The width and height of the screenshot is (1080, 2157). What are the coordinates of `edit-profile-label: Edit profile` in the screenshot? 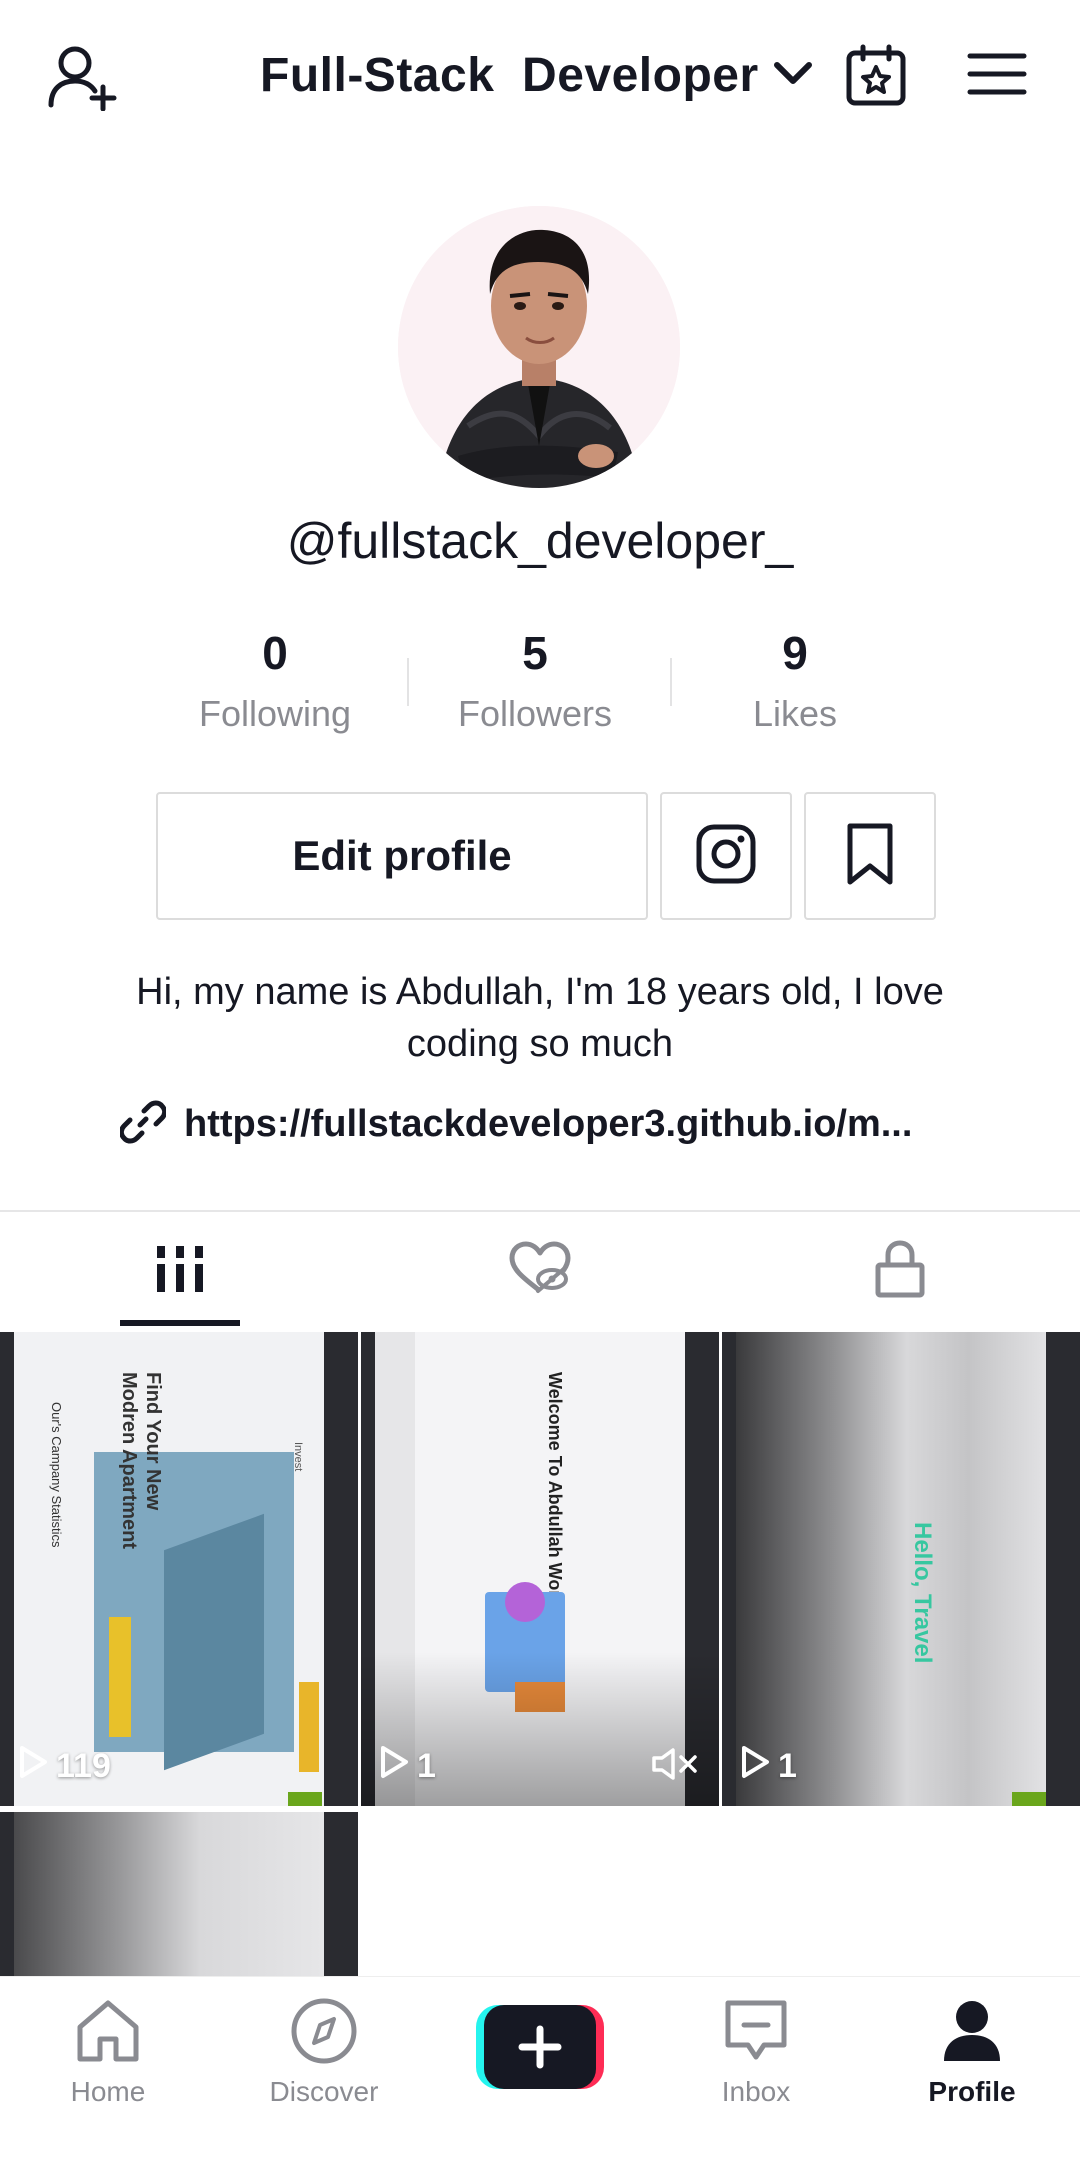 It's located at (402, 855).